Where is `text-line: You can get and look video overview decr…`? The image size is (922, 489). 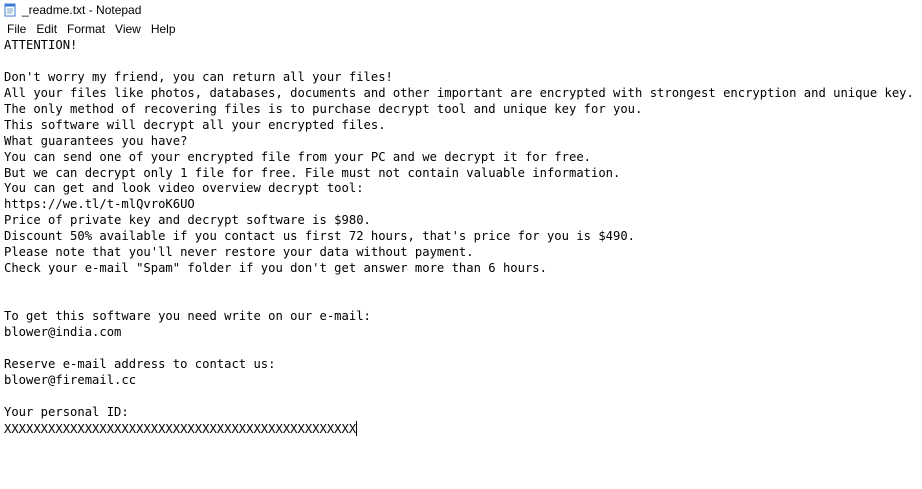 text-line: You can get and look video overview decr… is located at coordinates (463, 189).